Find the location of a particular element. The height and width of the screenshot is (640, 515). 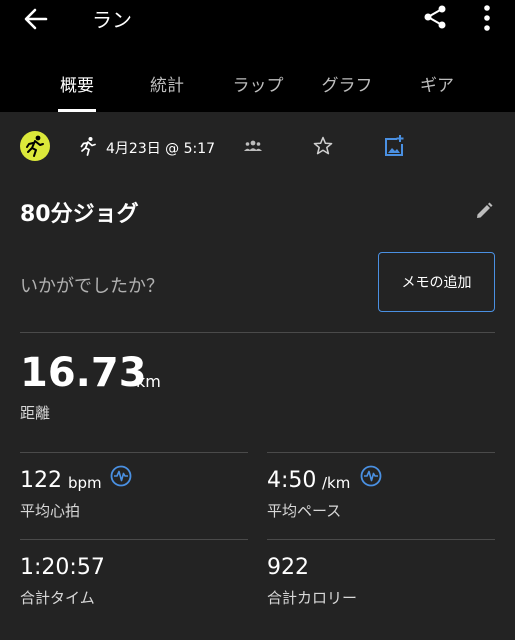

share-button is located at coordinates (435, 17).